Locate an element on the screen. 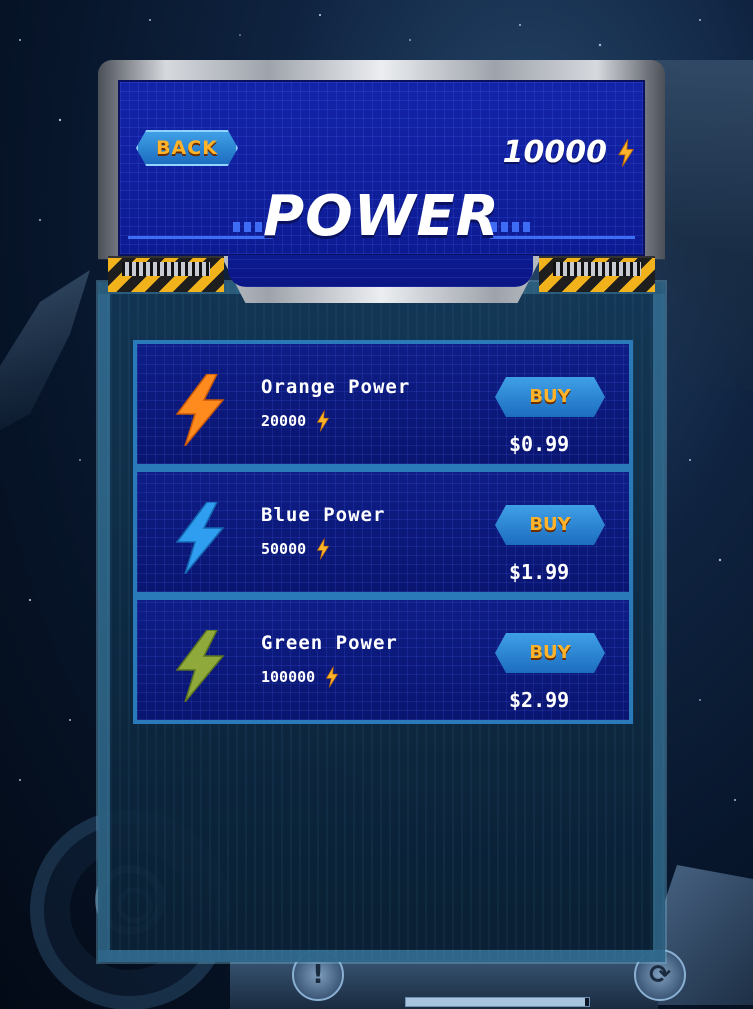 The width and height of the screenshot is (753, 1009). product-row-orange: Orange Power 20000 BUY $0.99 is located at coordinates (383, 404).